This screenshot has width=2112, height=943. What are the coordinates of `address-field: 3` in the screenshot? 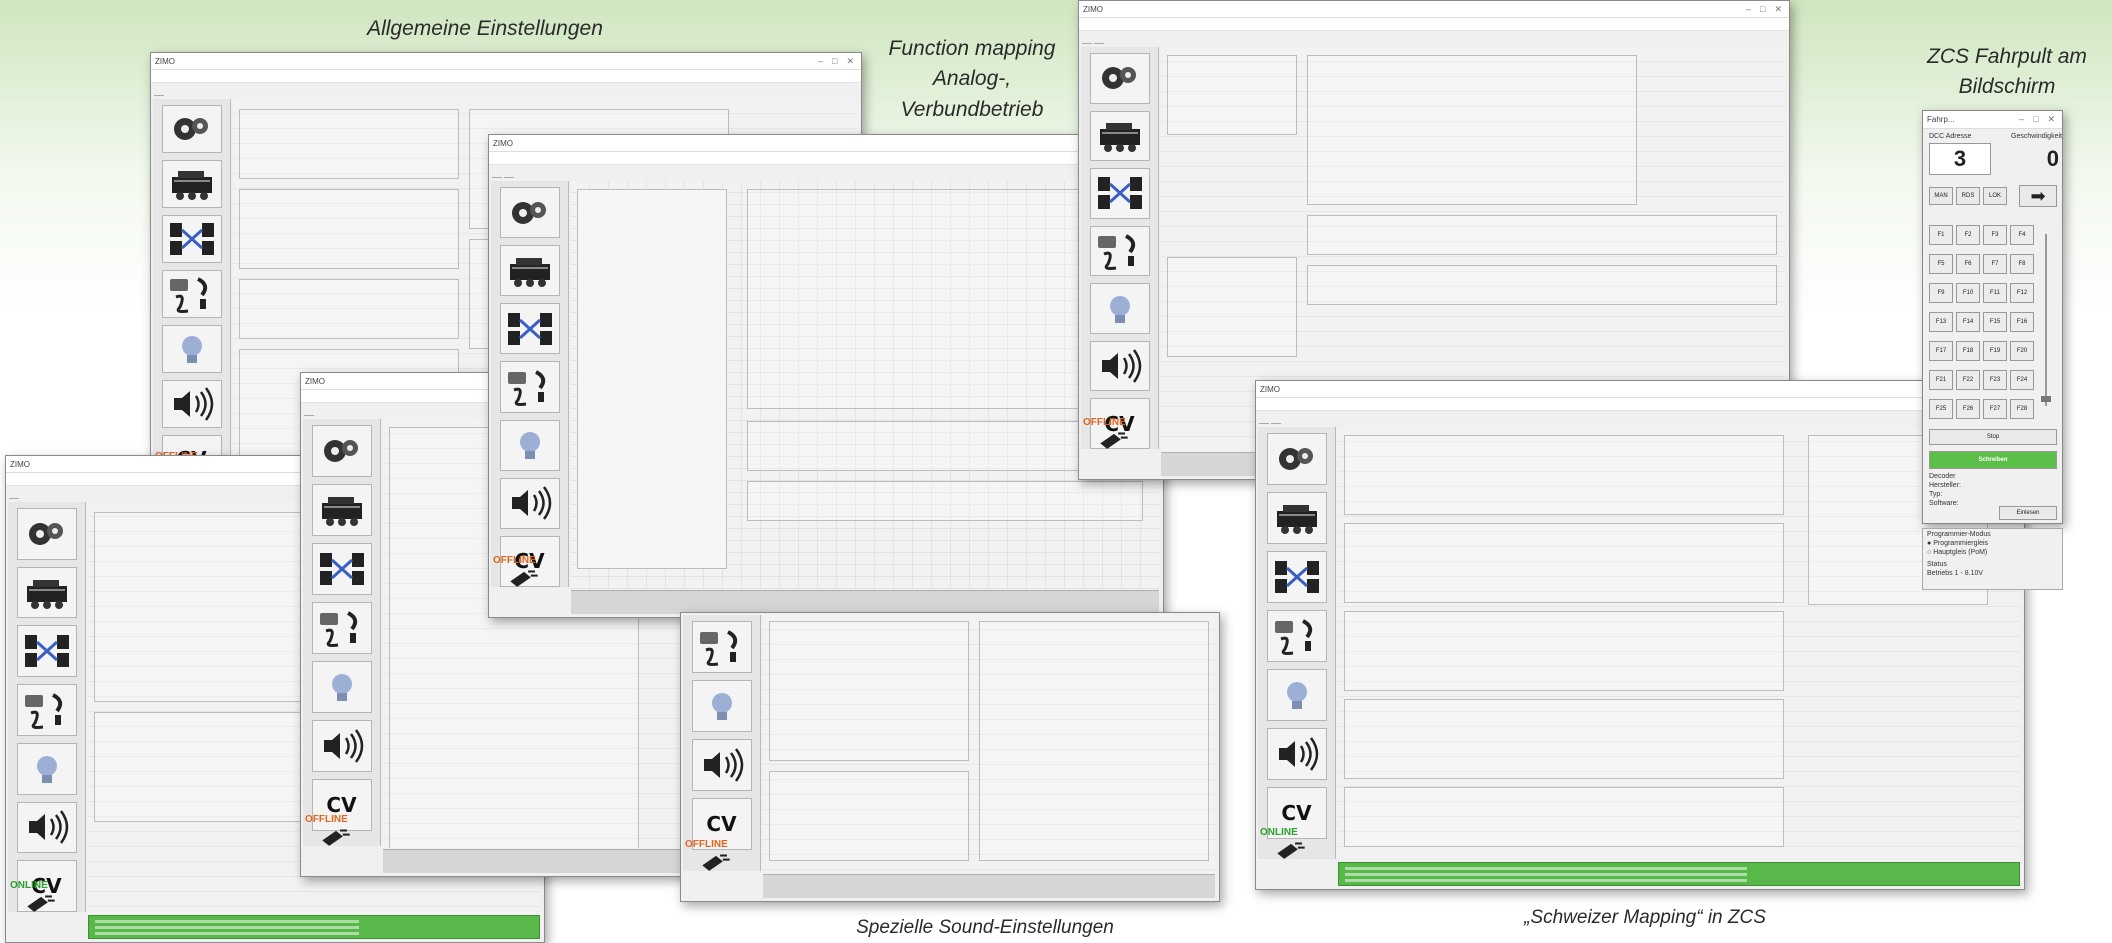 It's located at (1960, 159).